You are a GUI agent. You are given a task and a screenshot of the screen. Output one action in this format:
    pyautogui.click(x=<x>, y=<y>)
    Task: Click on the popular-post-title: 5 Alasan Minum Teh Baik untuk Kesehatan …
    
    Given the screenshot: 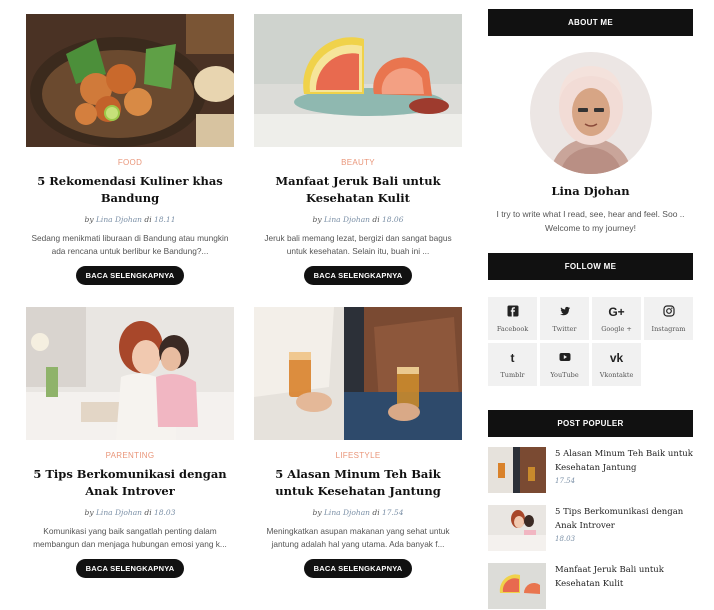 What is the action you would take?
    pyautogui.click(x=624, y=461)
    